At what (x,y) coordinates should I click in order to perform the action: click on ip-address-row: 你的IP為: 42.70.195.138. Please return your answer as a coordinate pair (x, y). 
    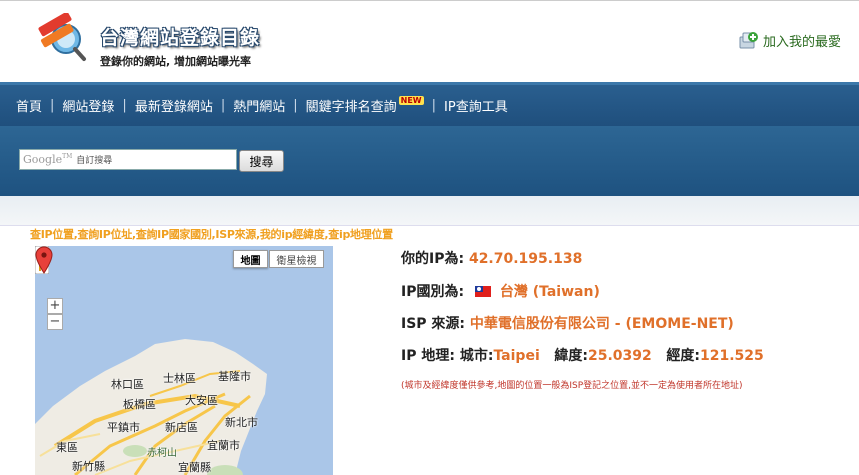
    Looking at the image, I should click on (491, 258).